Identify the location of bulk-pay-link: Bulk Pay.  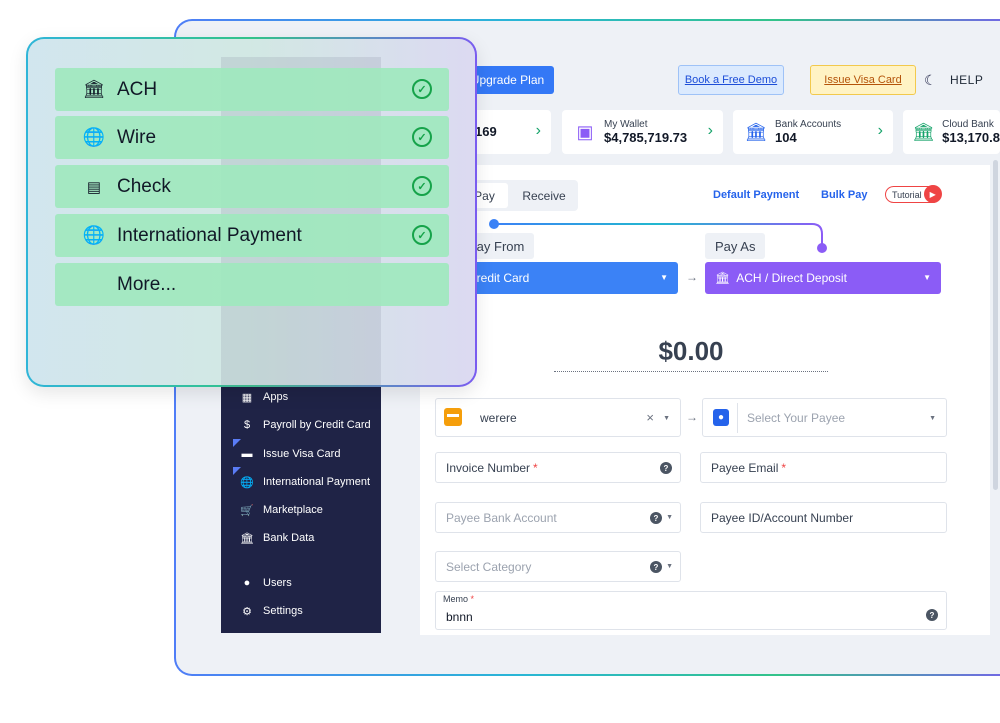
(844, 195).